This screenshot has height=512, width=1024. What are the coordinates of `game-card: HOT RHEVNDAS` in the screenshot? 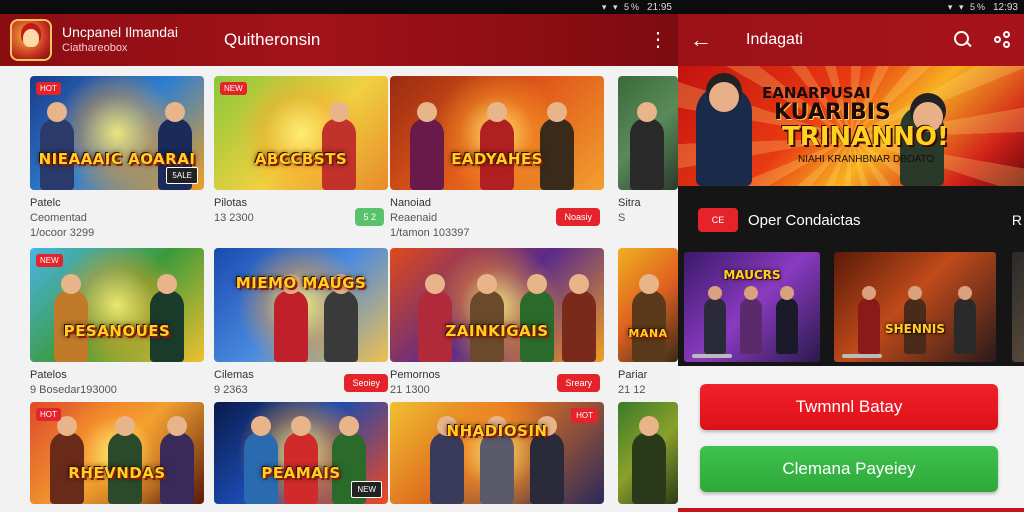 It's located at (117, 453).